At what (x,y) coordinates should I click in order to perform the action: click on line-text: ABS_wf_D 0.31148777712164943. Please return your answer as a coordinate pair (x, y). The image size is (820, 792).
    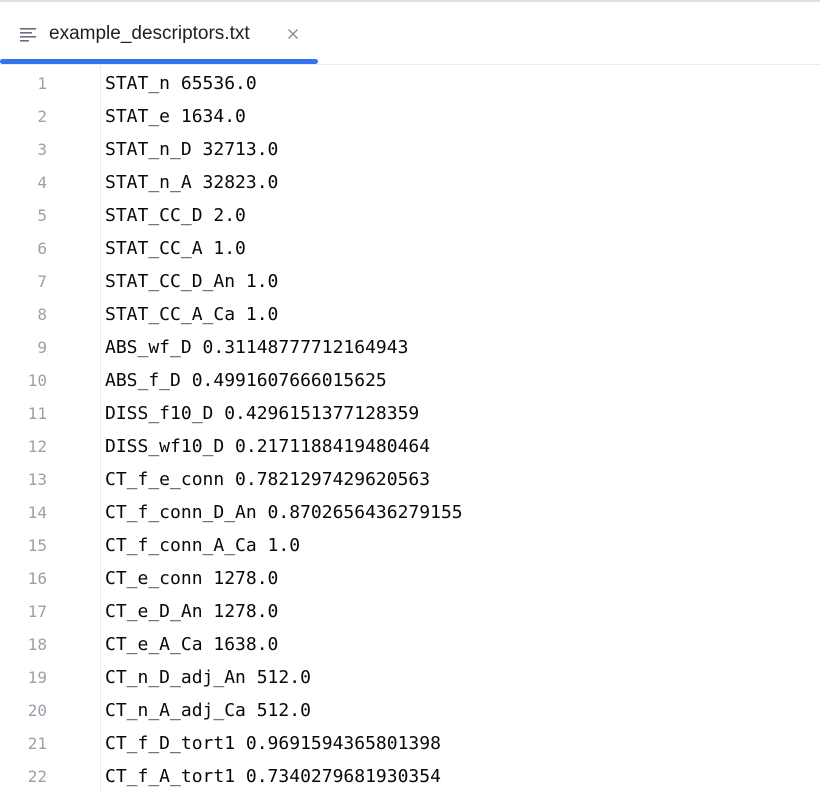
    Looking at the image, I should click on (256, 347).